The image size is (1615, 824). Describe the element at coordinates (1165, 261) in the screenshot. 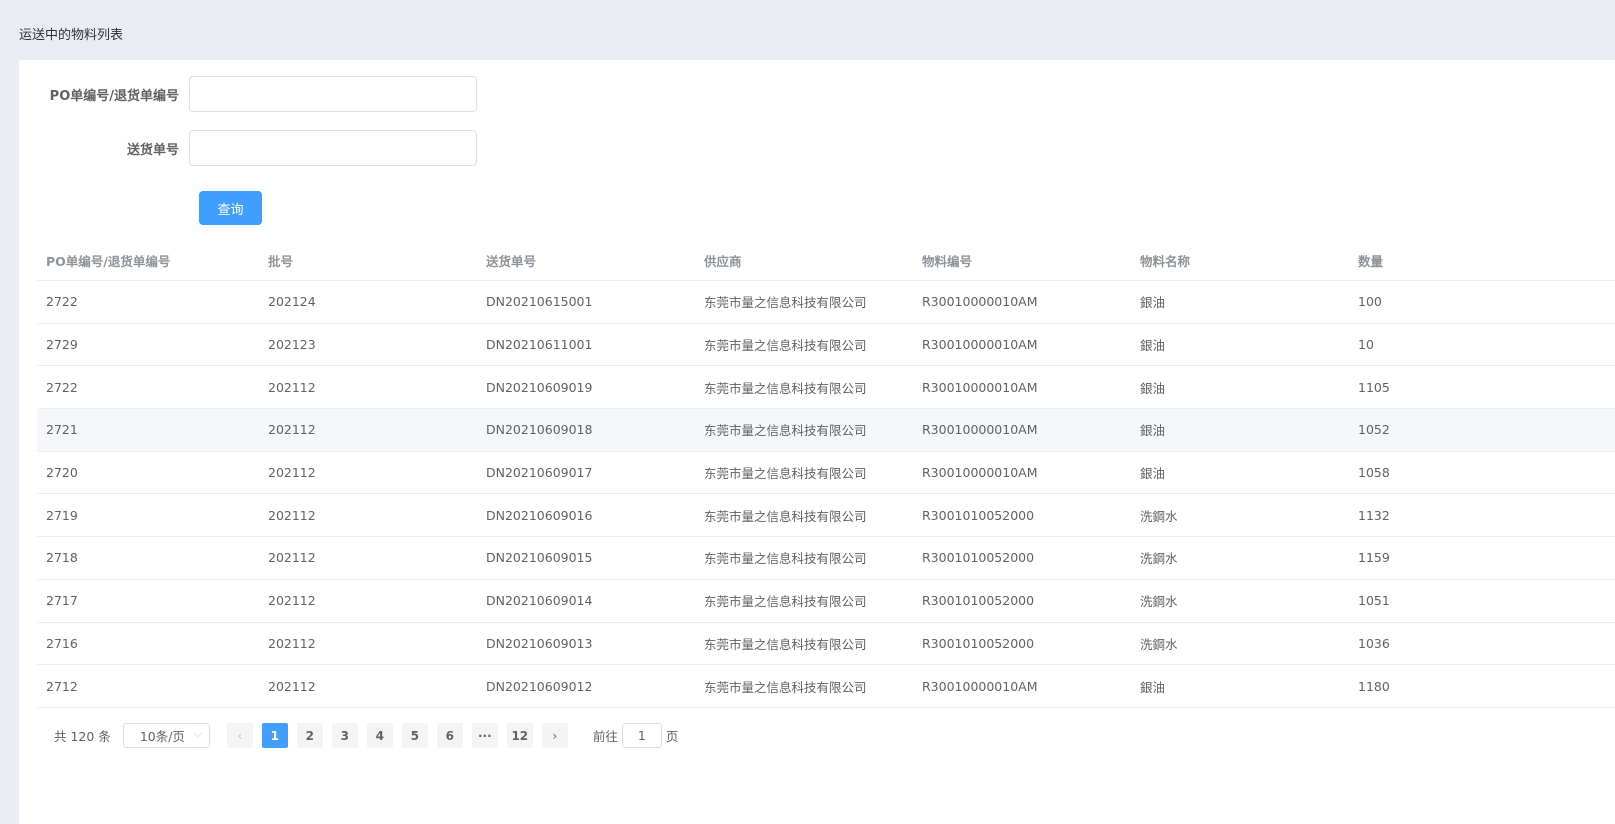

I see `column-header: 物料名称` at that location.